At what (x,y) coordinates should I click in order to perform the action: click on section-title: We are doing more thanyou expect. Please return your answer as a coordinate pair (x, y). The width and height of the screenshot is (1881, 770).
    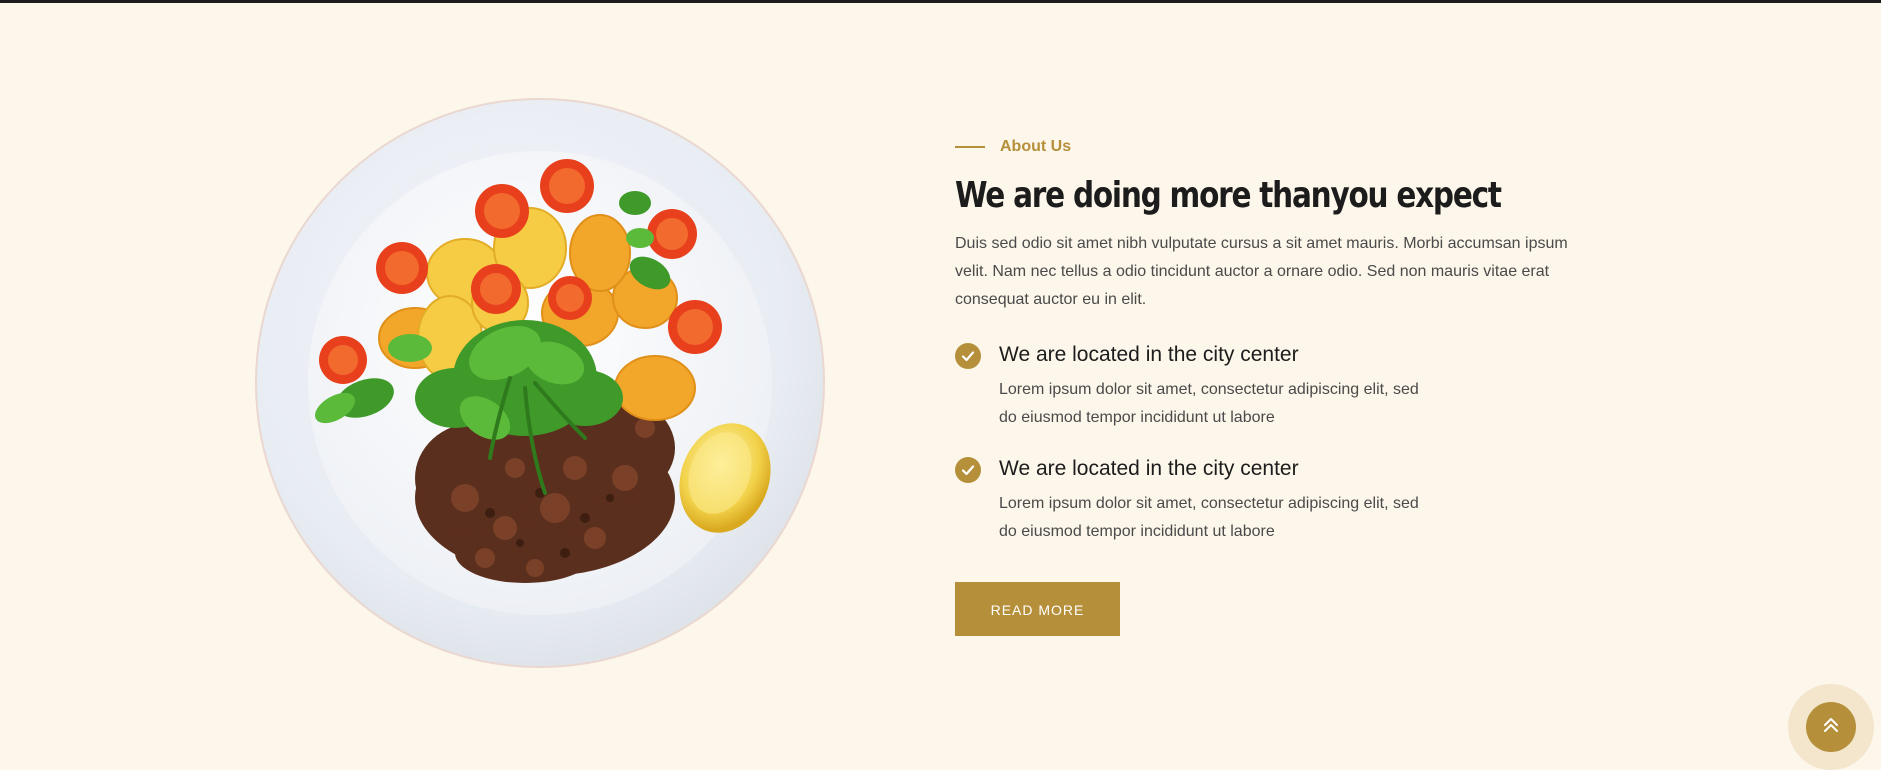
    Looking at the image, I should click on (1228, 195).